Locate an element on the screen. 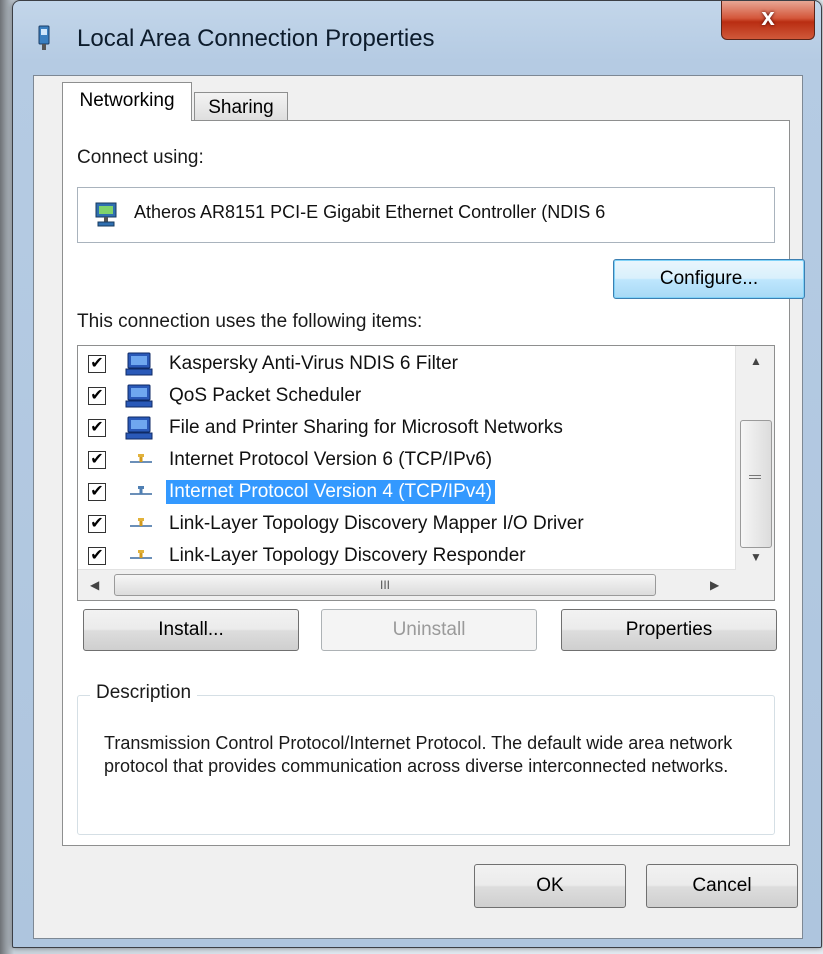 The width and height of the screenshot is (823, 954). item-label: QoS Packet Scheduler is located at coordinates (265, 395).